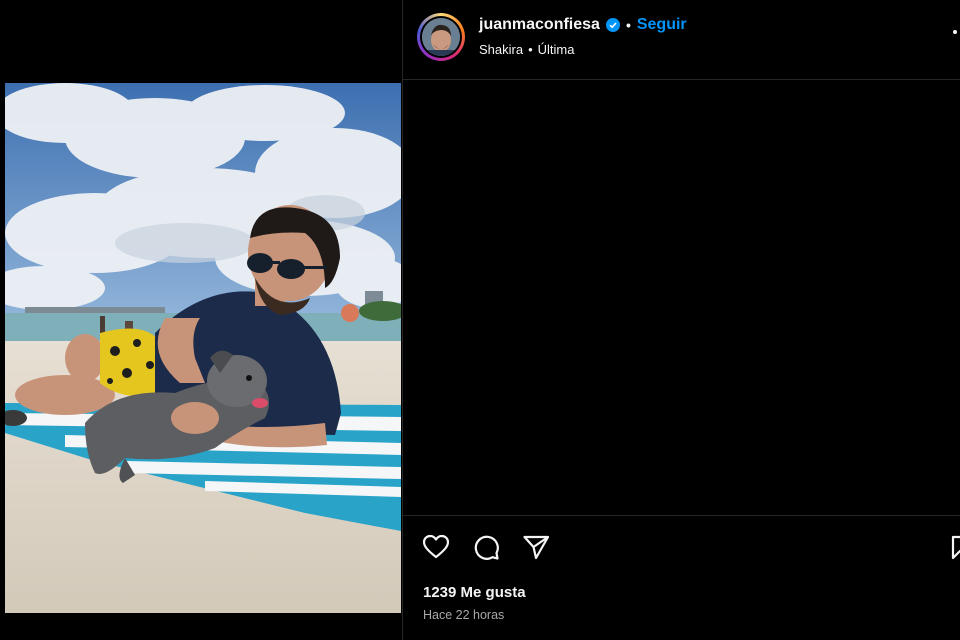  I want to click on likes-count: 1239 Me gusta, so click(474, 592).